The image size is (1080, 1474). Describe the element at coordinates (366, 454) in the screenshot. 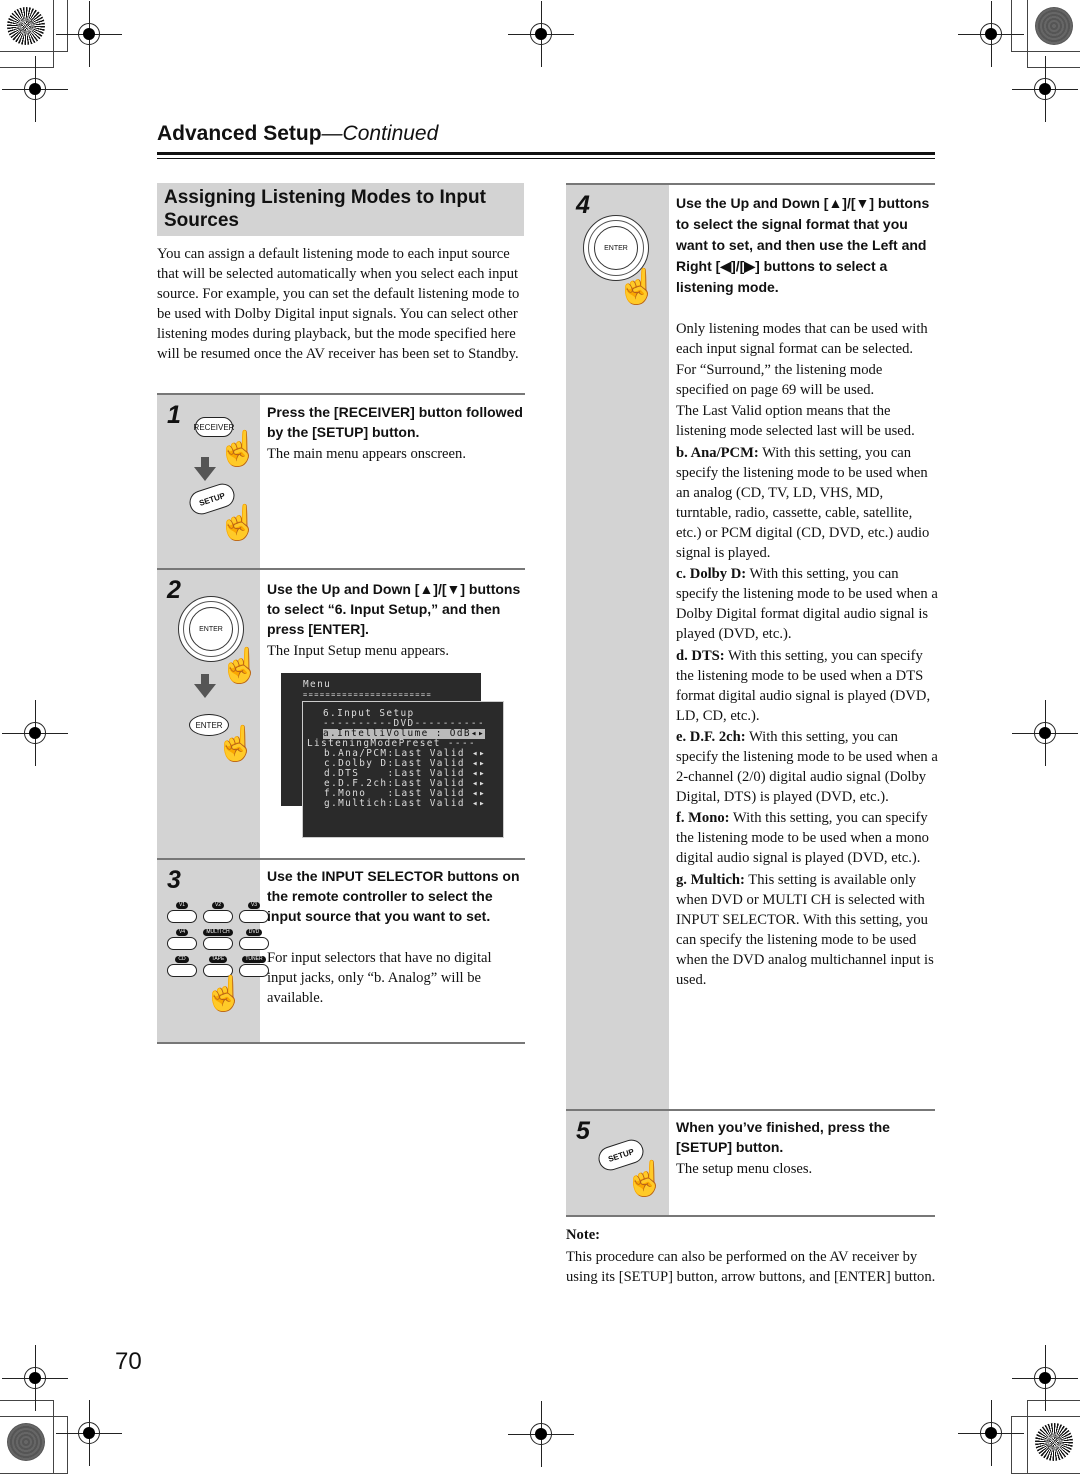

I see `step-description: The main menu appears onscreen.` at that location.